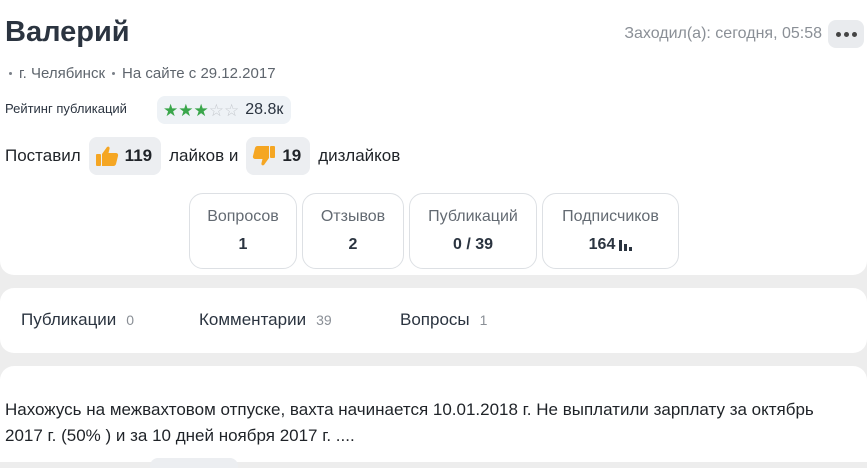 This screenshot has height=468, width=867. What do you see at coordinates (483, 320) in the screenshot?
I see `tab-count: 1` at bounding box center [483, 320].